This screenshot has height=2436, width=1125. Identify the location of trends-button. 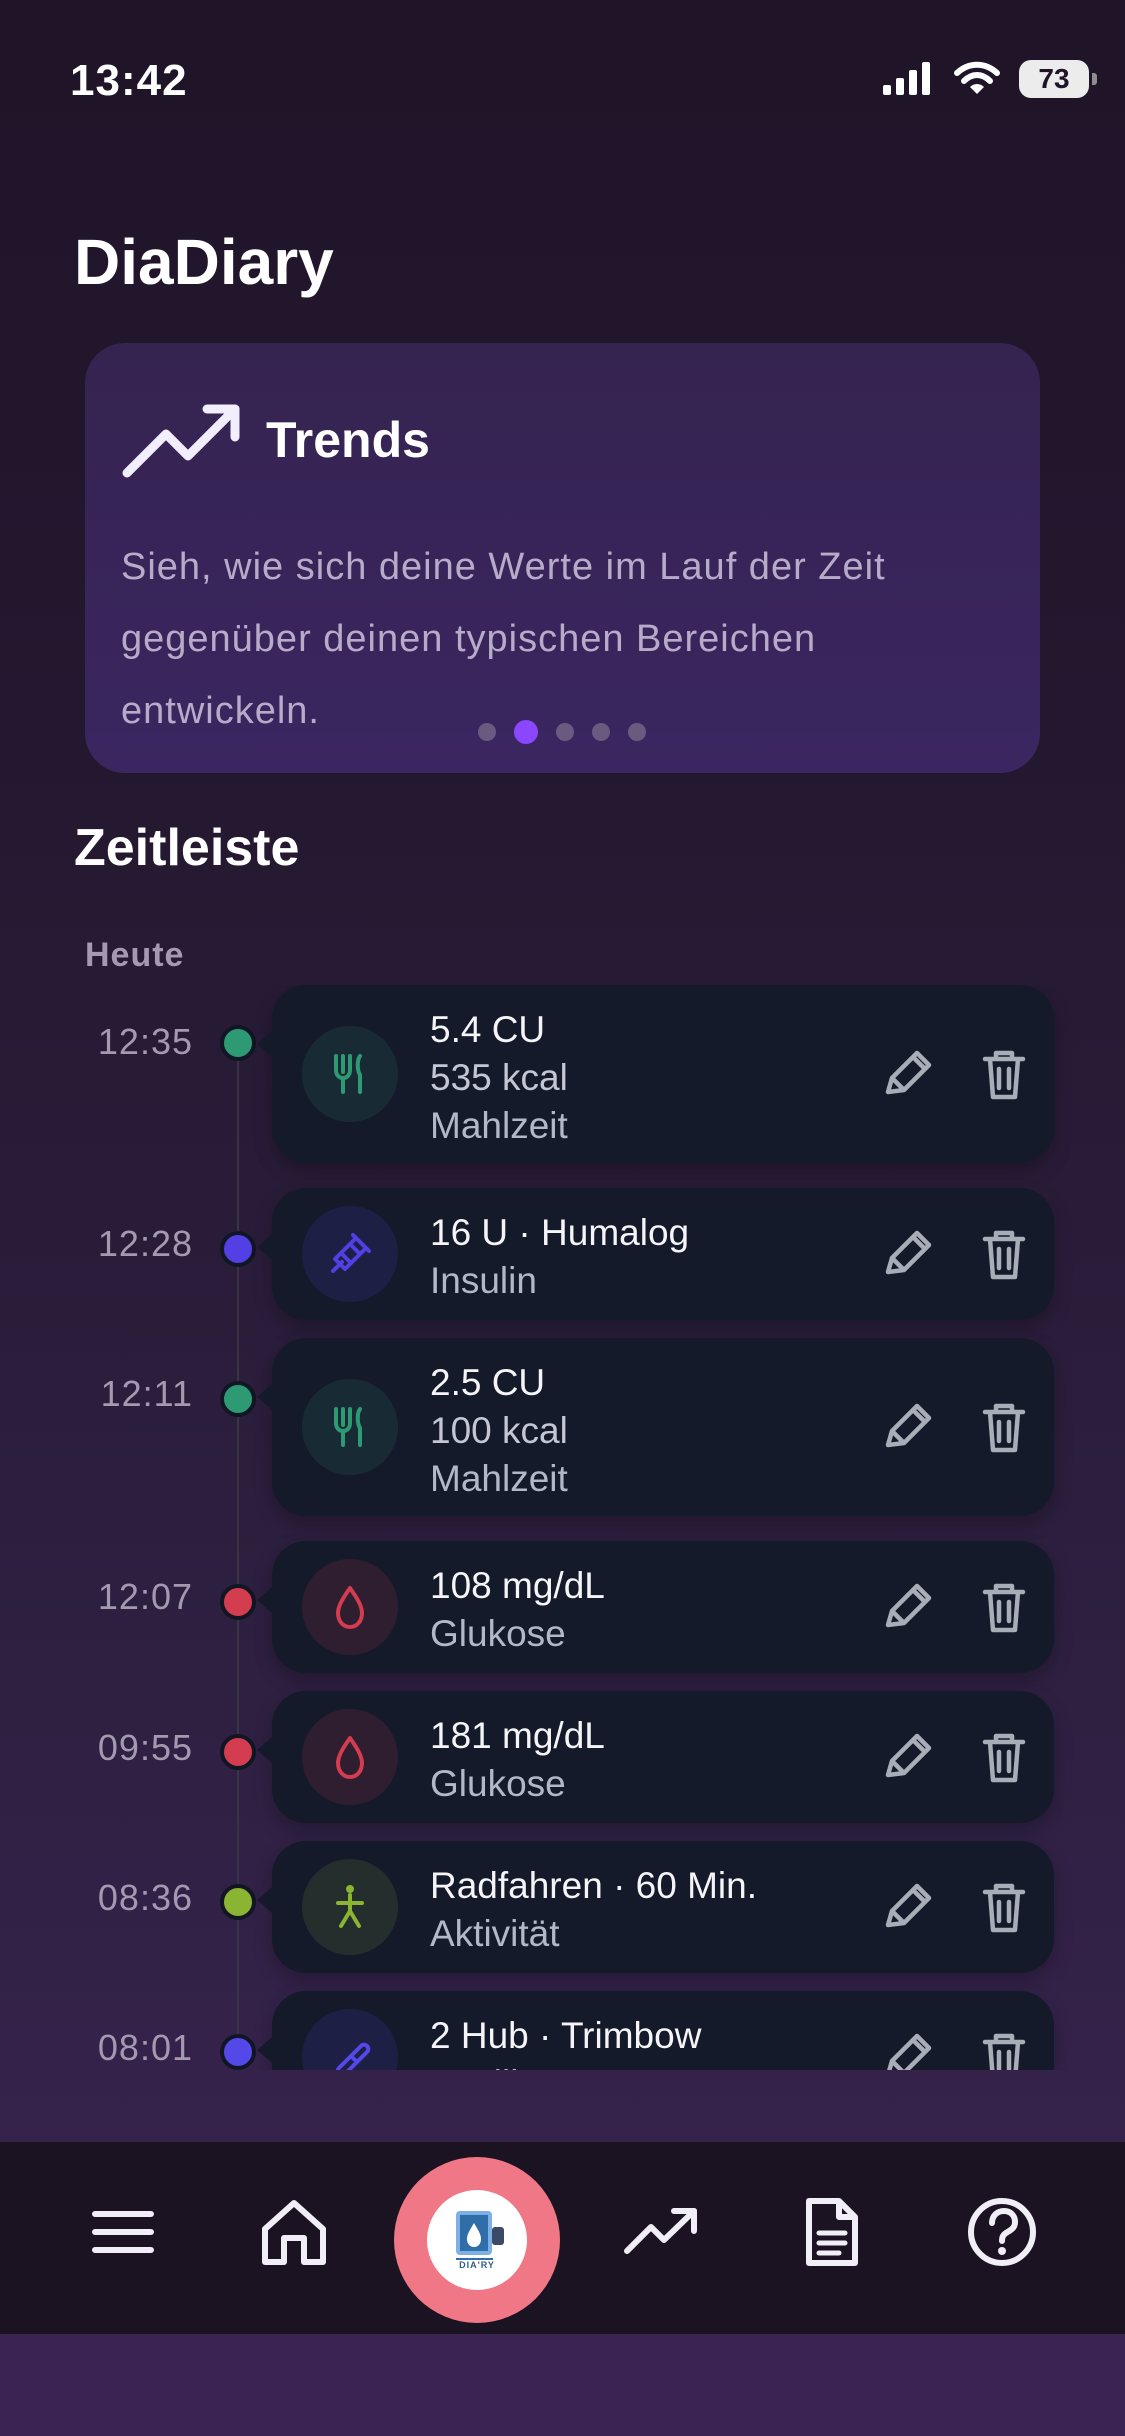
(661, 2232).